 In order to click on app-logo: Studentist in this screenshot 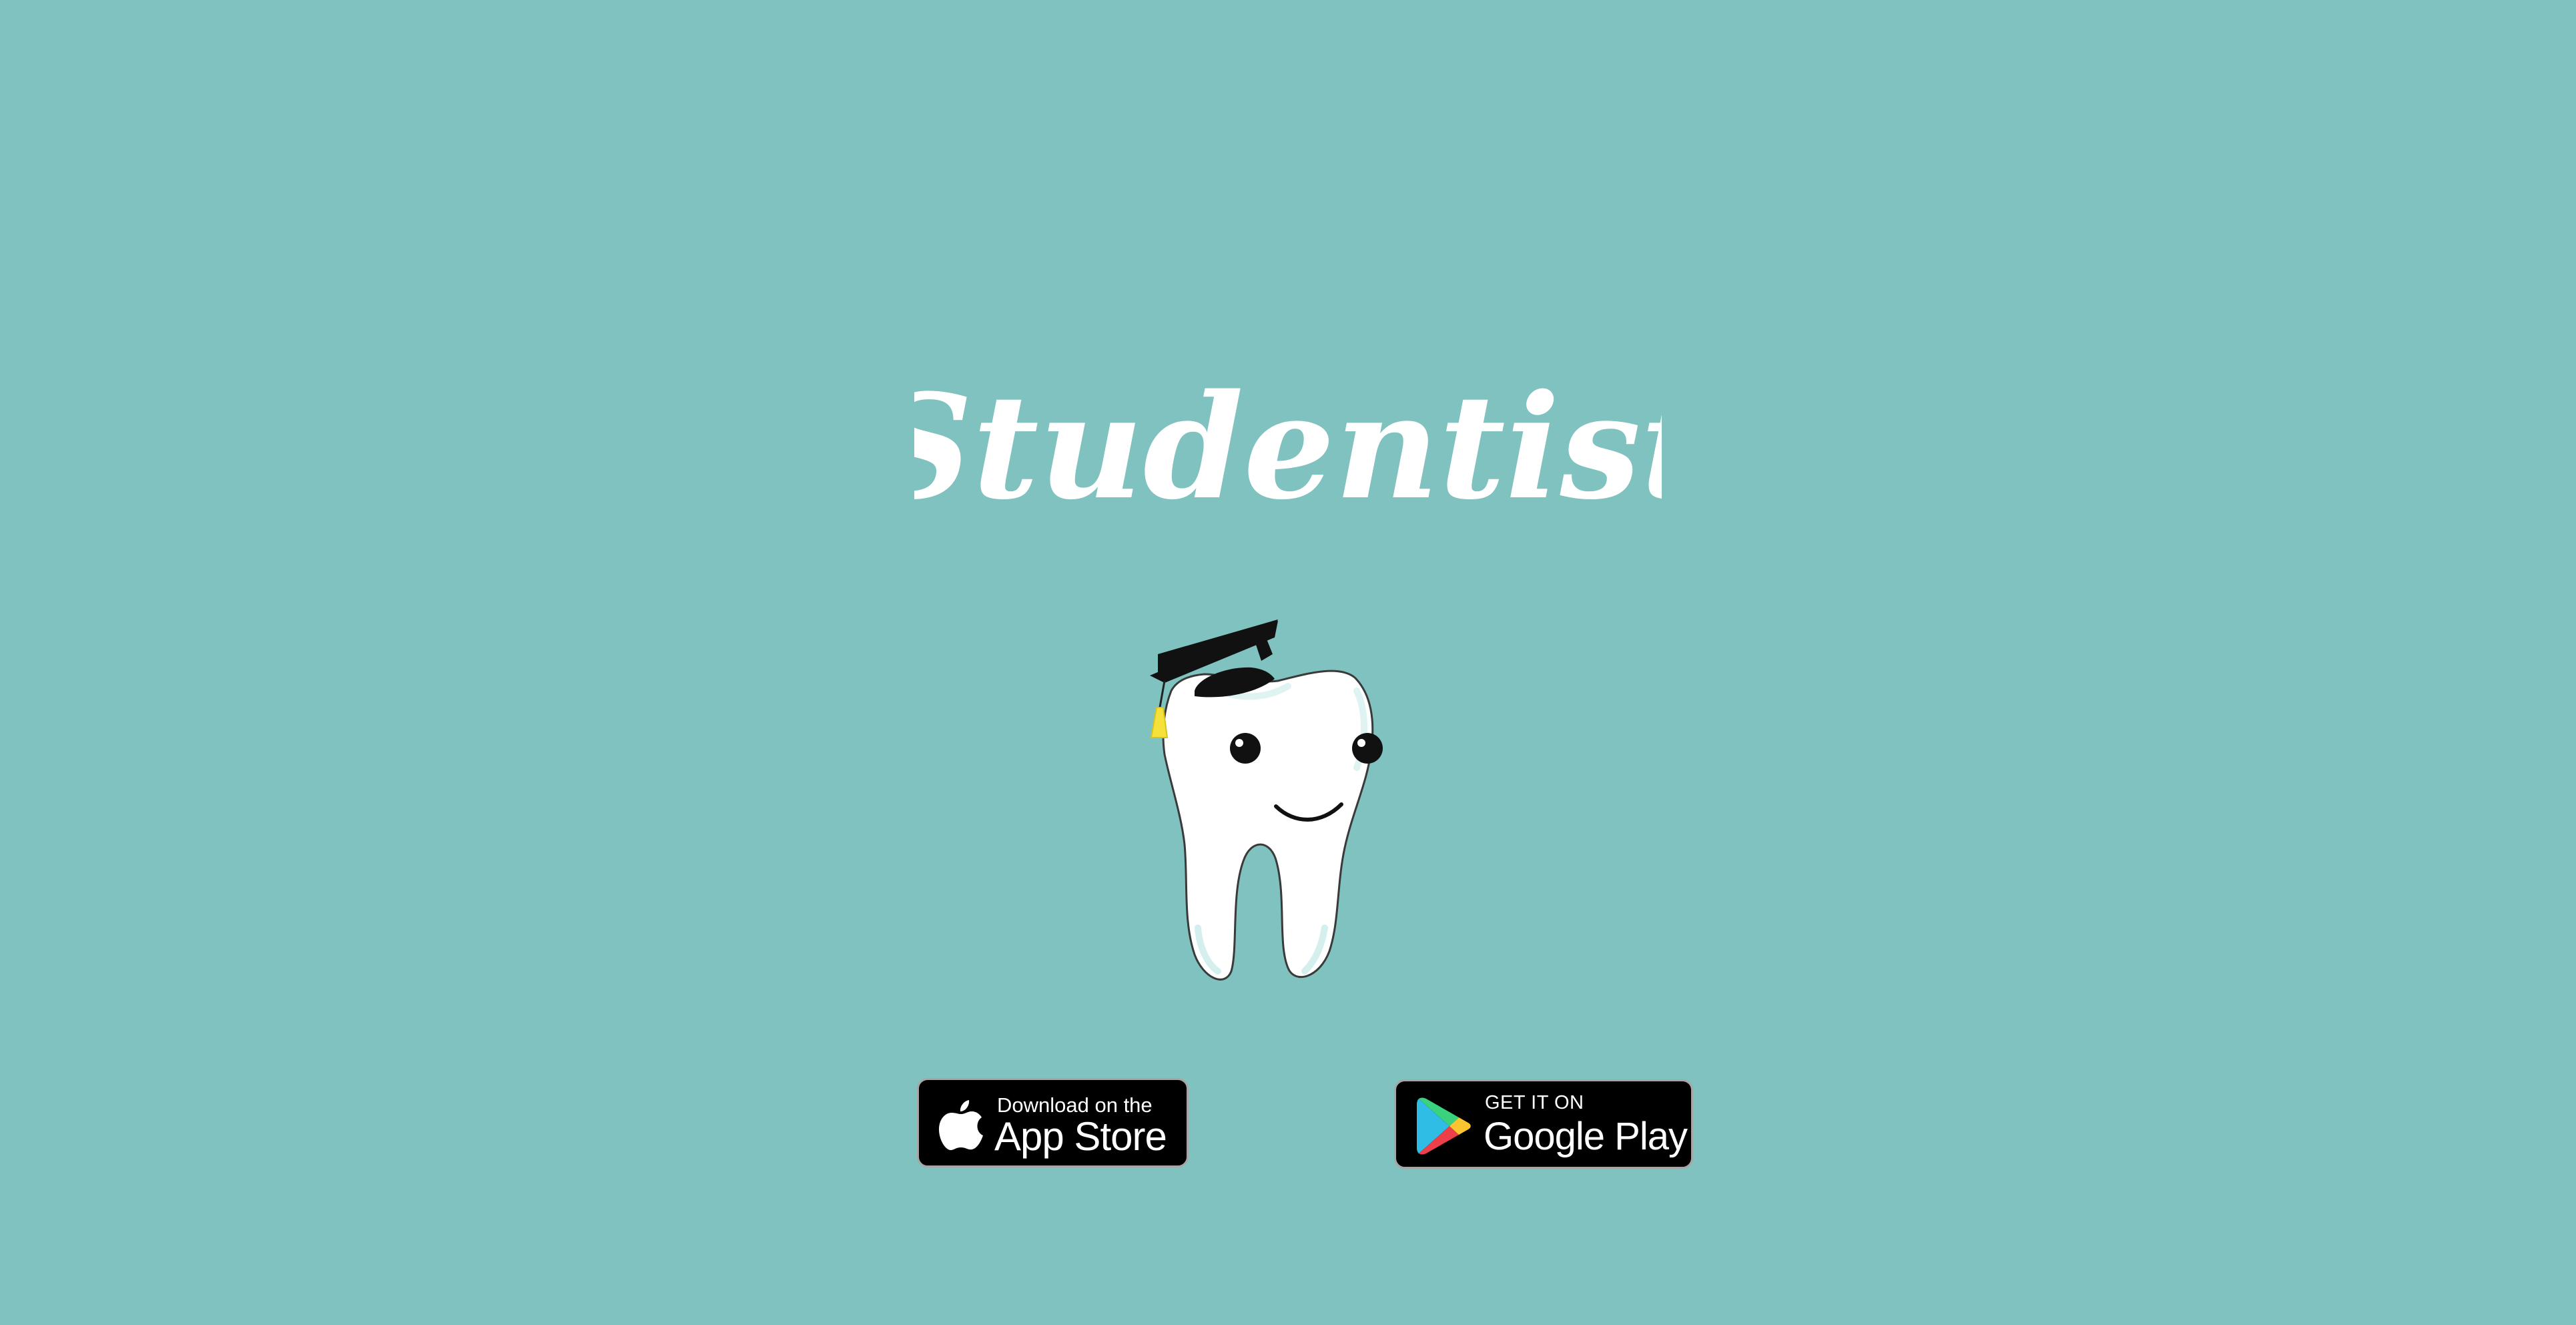, I will do `click(1288, 453)`.